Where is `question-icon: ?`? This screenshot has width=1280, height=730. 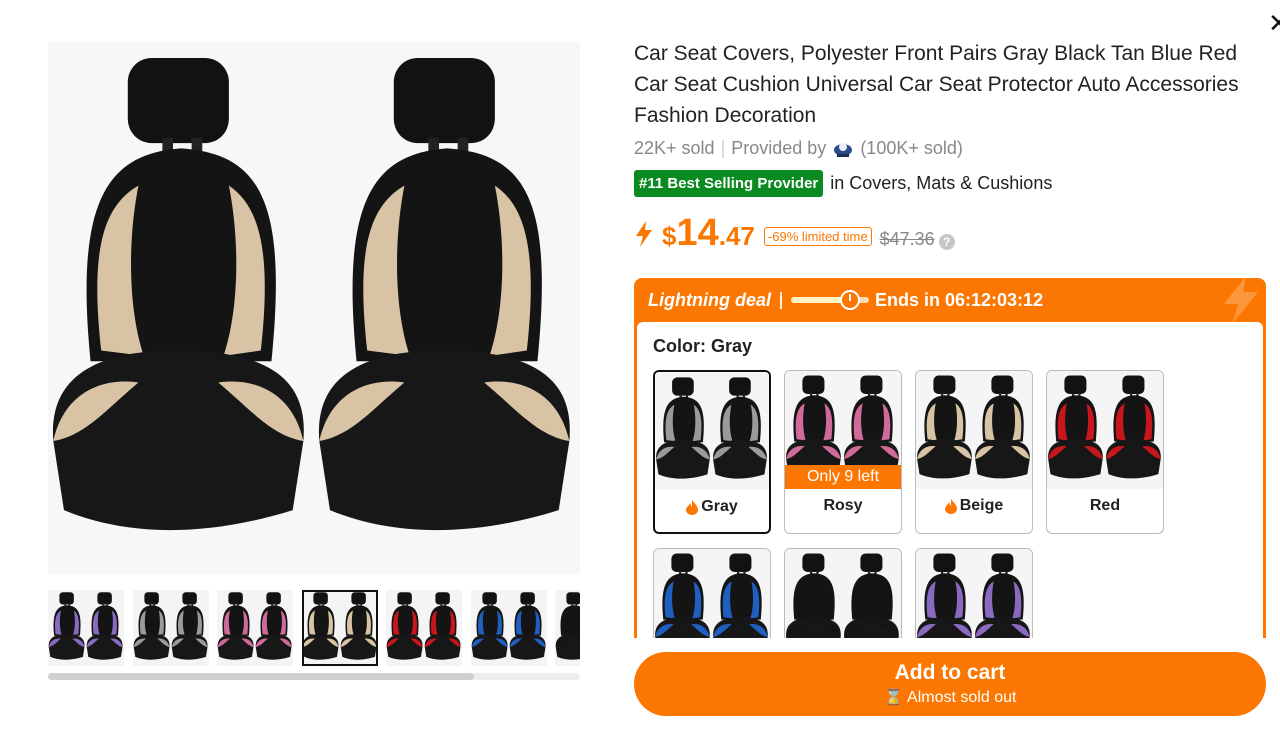
question-icon: ? is located at coordinates (946, 242).